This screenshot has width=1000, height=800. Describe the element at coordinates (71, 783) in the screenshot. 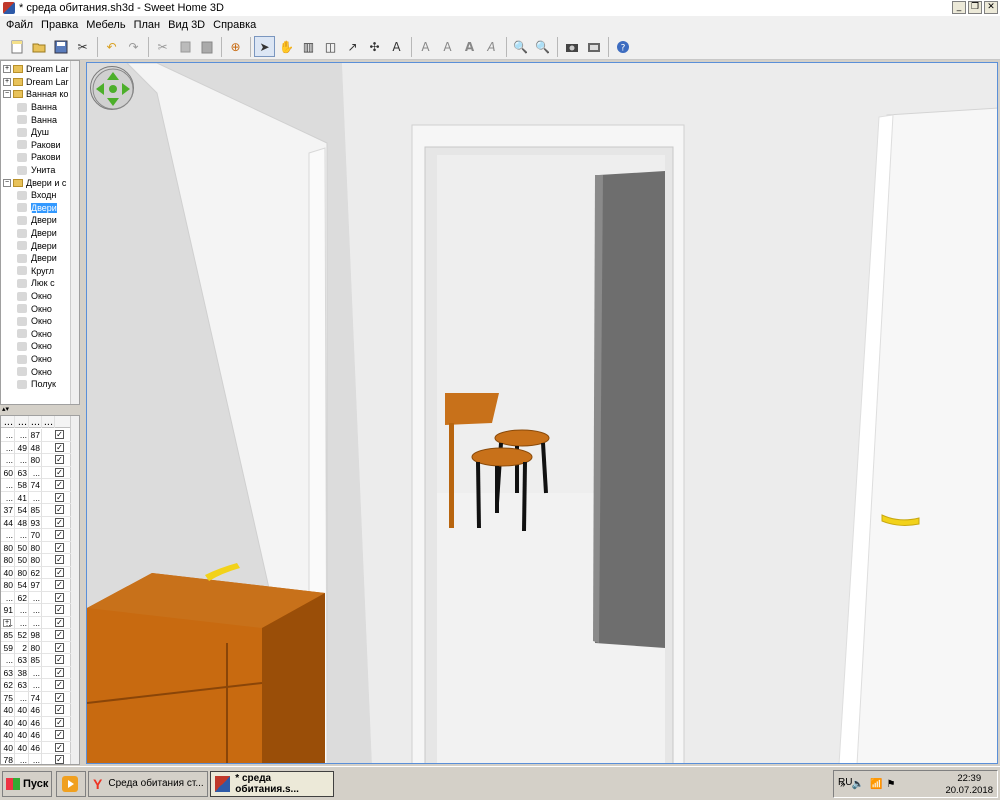

I see `media-player-icon` at that location.